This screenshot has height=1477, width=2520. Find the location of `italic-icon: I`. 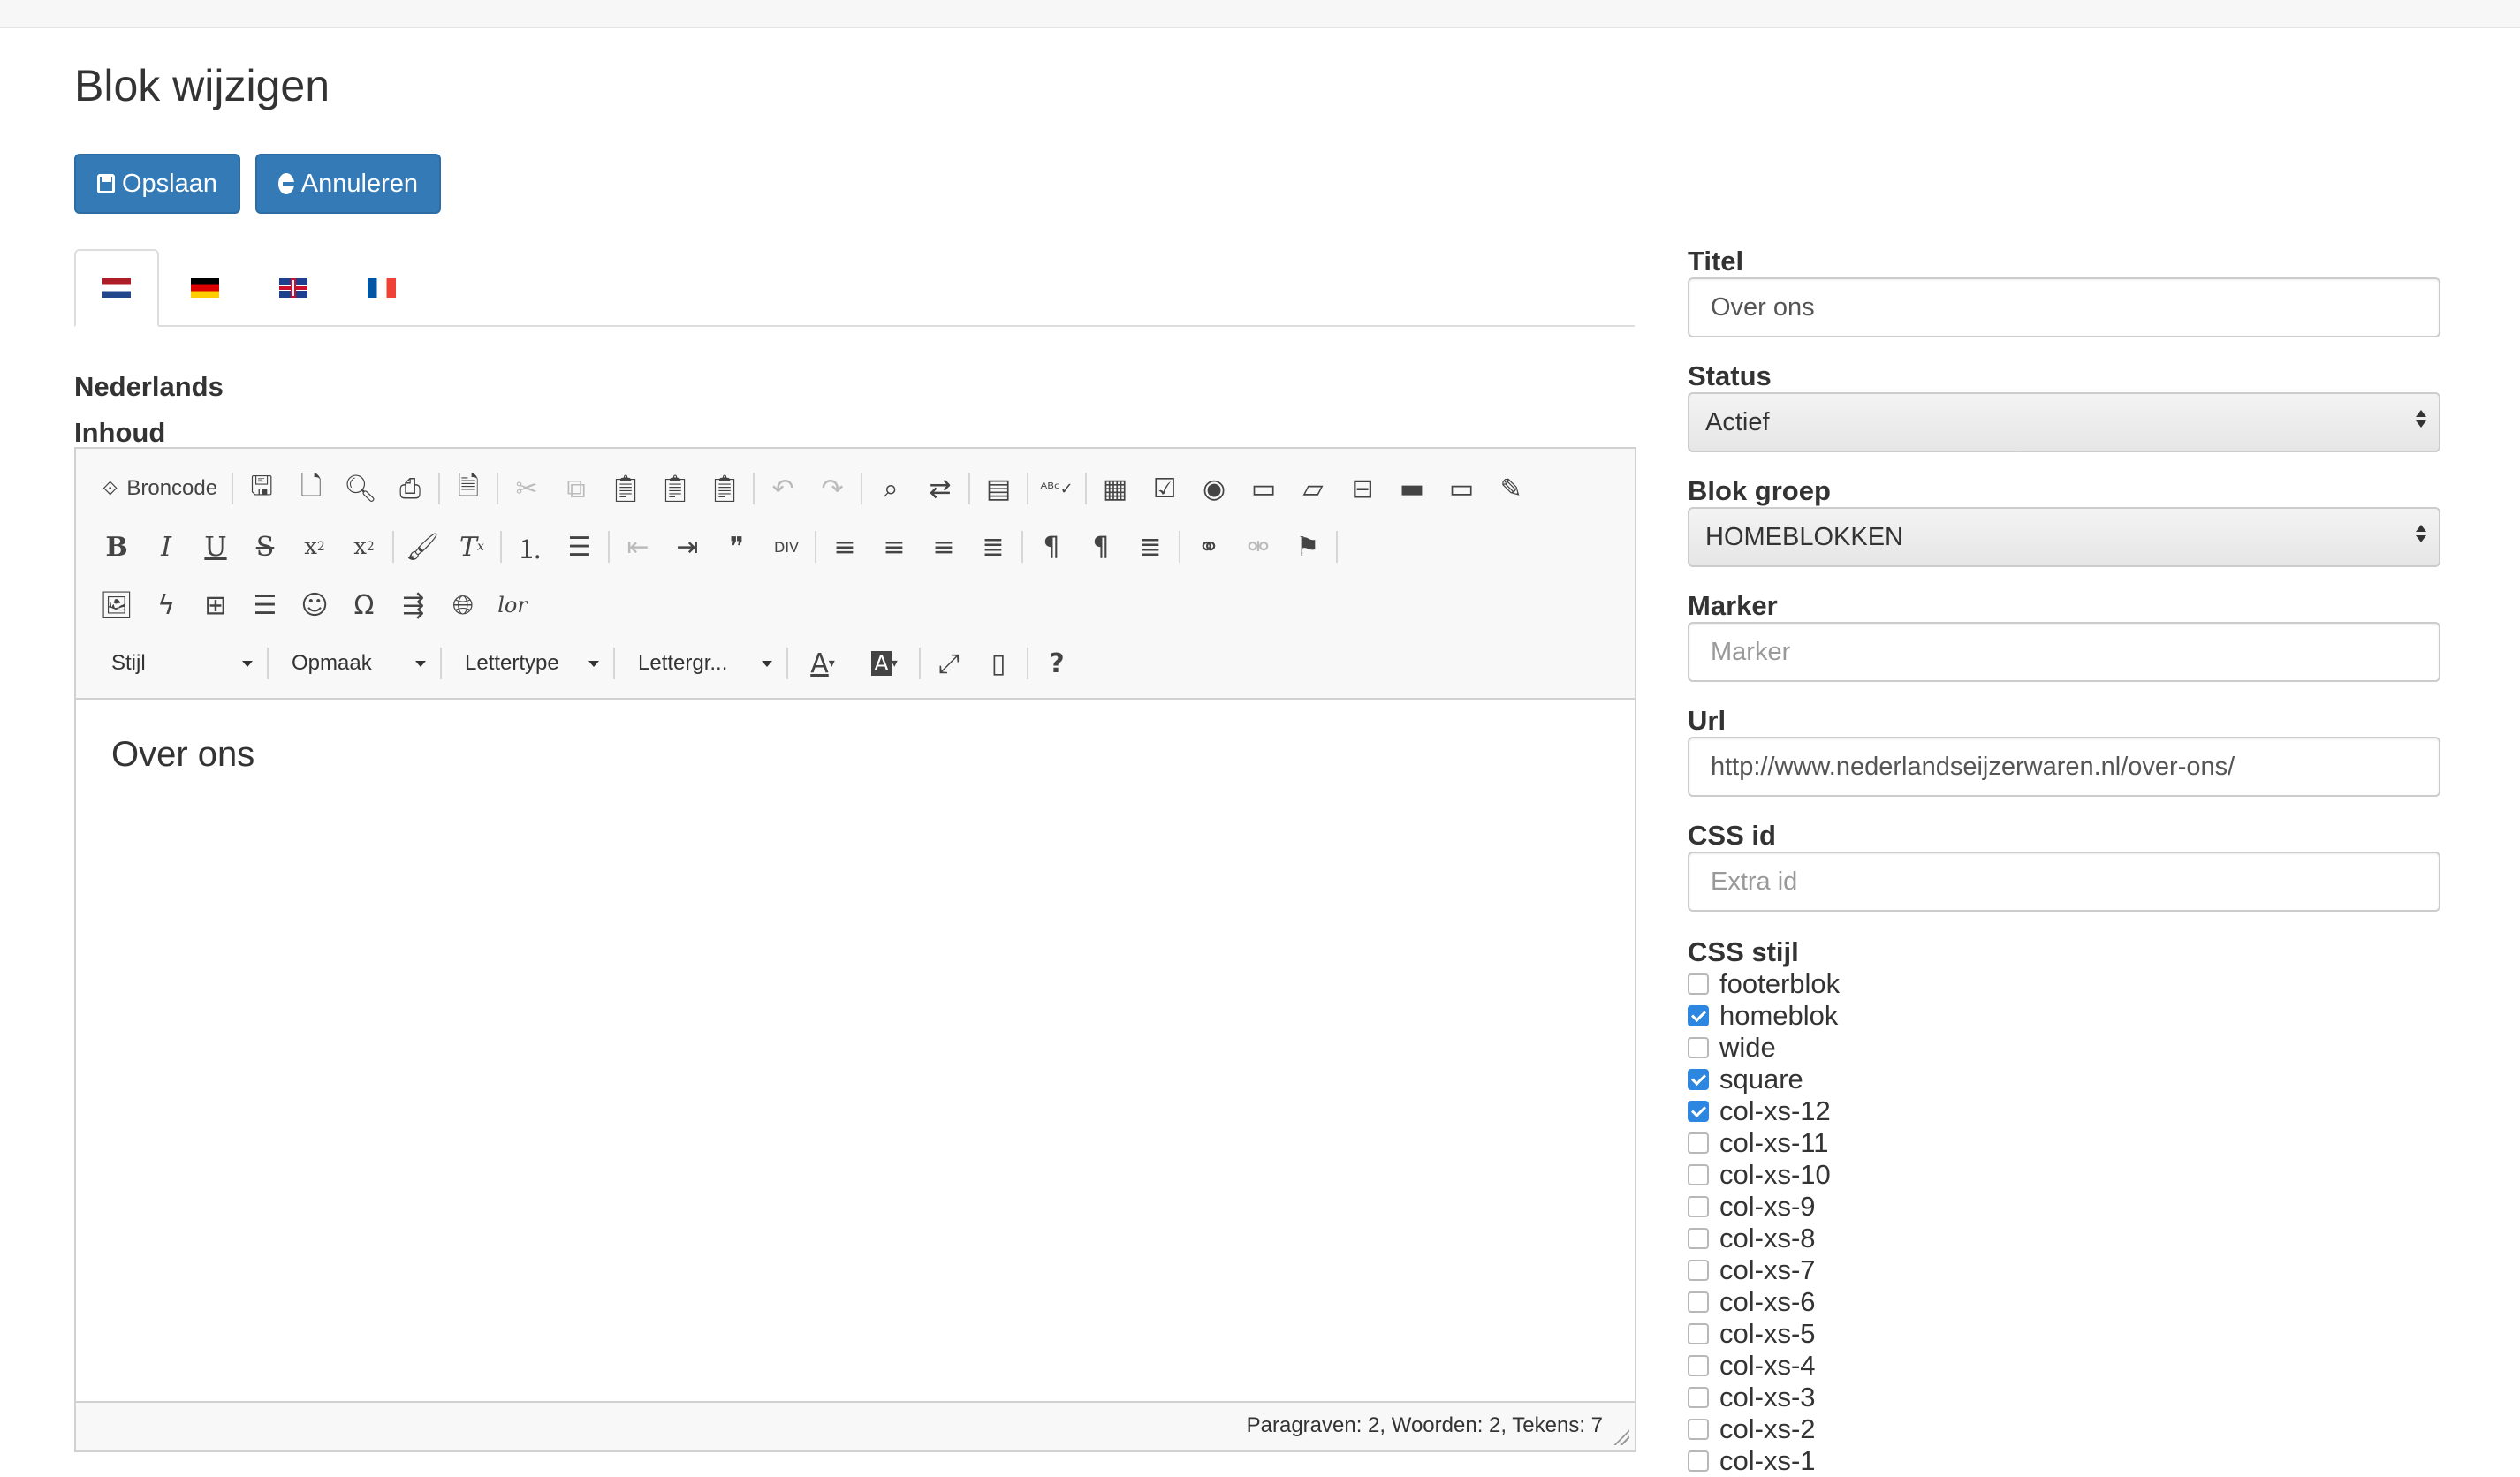

italic-icon: I is located at coordinates (166, 547).